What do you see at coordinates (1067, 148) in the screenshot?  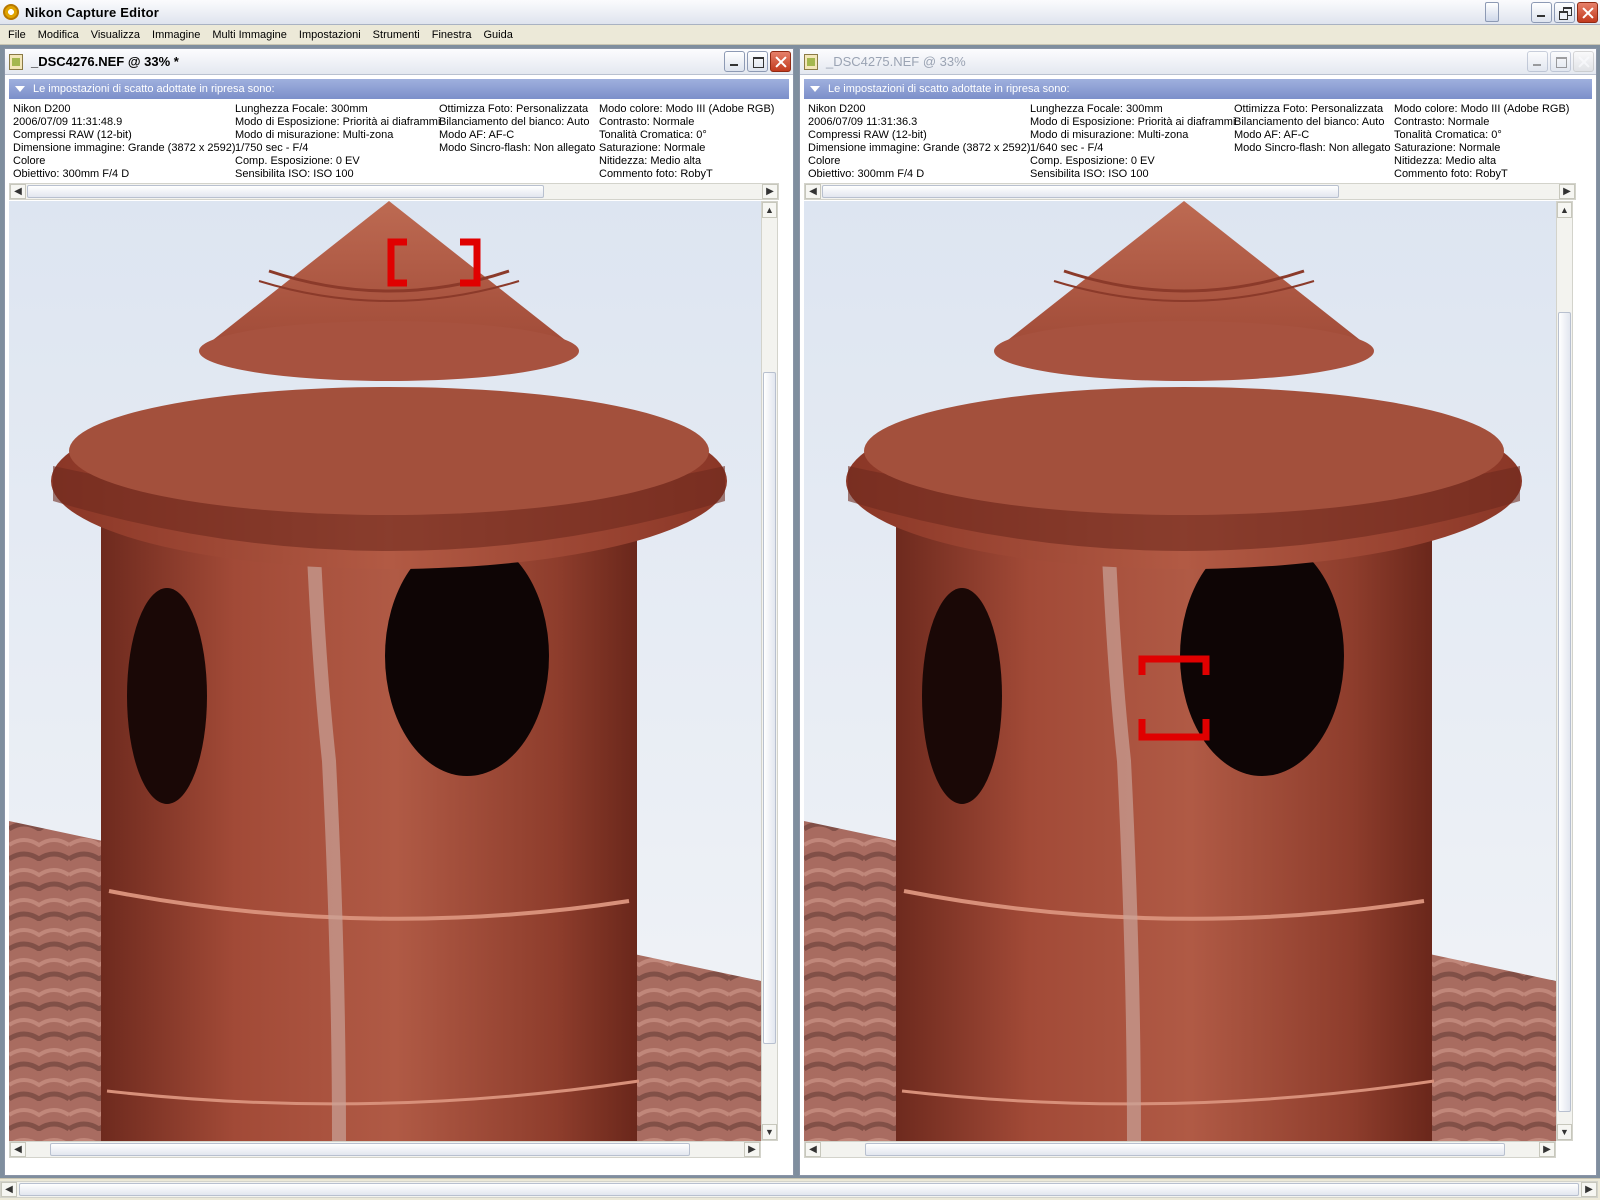 I see `info-shutter-aperture: 1/640 sec - F/4` at bounding box center [1067, 148].